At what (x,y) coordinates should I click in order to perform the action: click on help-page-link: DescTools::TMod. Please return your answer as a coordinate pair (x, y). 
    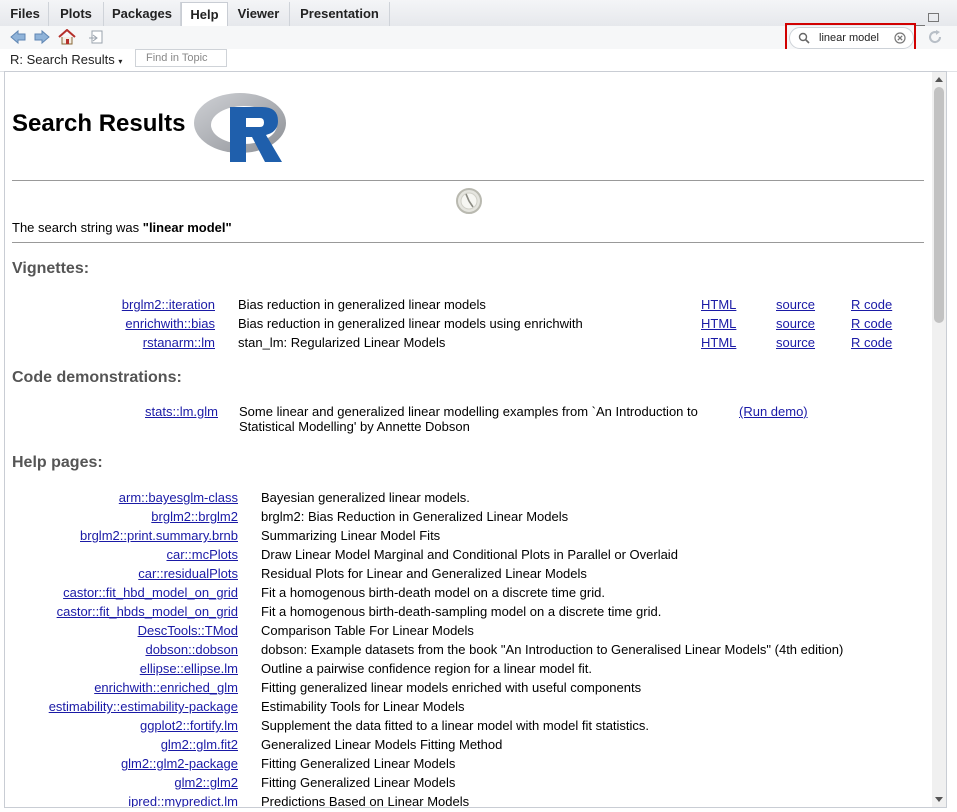
    Looking at the image, I should click on (188, 630).